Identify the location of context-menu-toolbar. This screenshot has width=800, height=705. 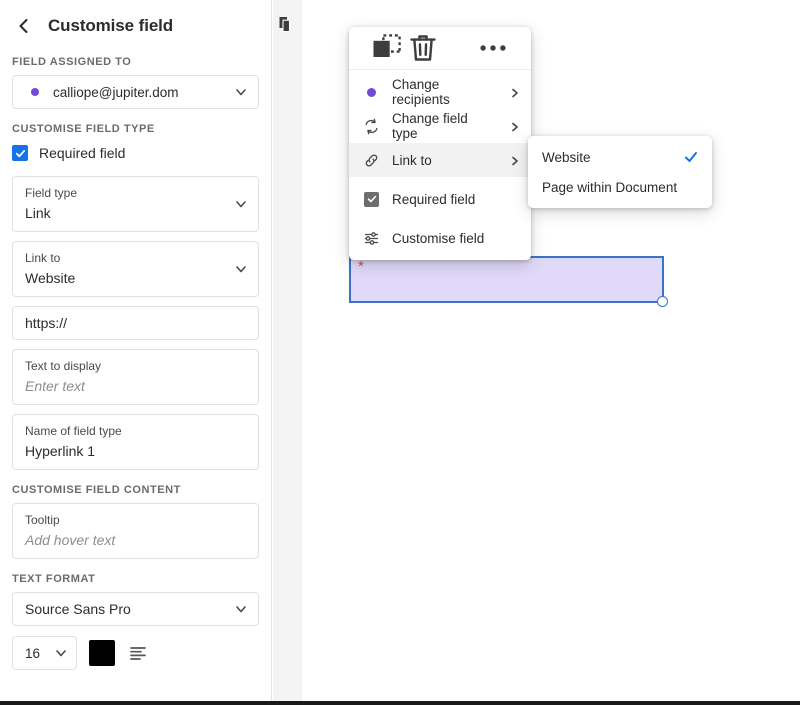
(440, 48).